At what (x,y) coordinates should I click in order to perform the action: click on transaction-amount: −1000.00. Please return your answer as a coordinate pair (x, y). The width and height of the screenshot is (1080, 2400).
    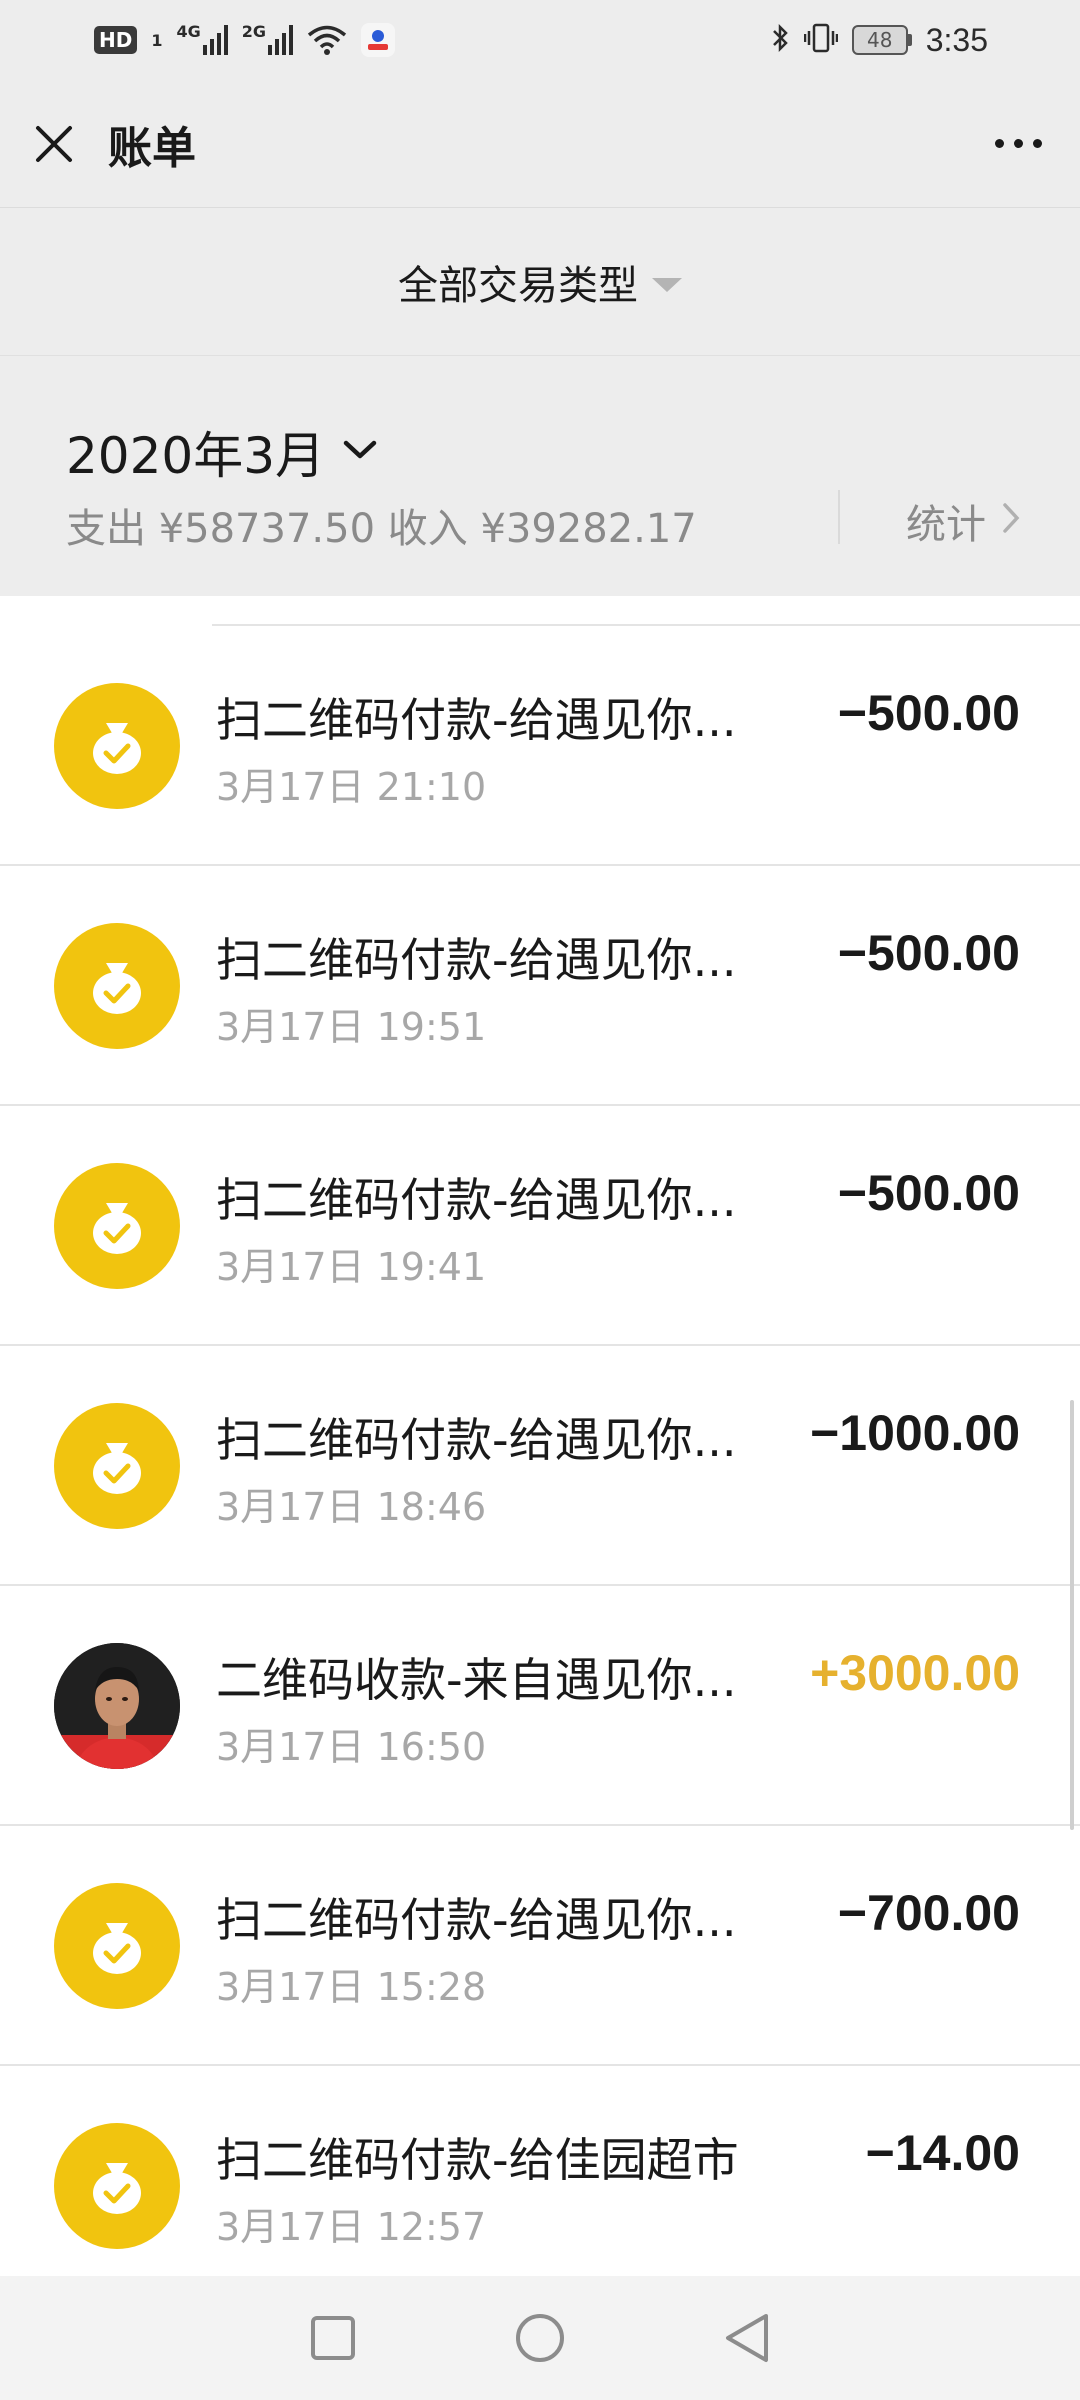
    Looking at the image, I should click on (915, 1433).